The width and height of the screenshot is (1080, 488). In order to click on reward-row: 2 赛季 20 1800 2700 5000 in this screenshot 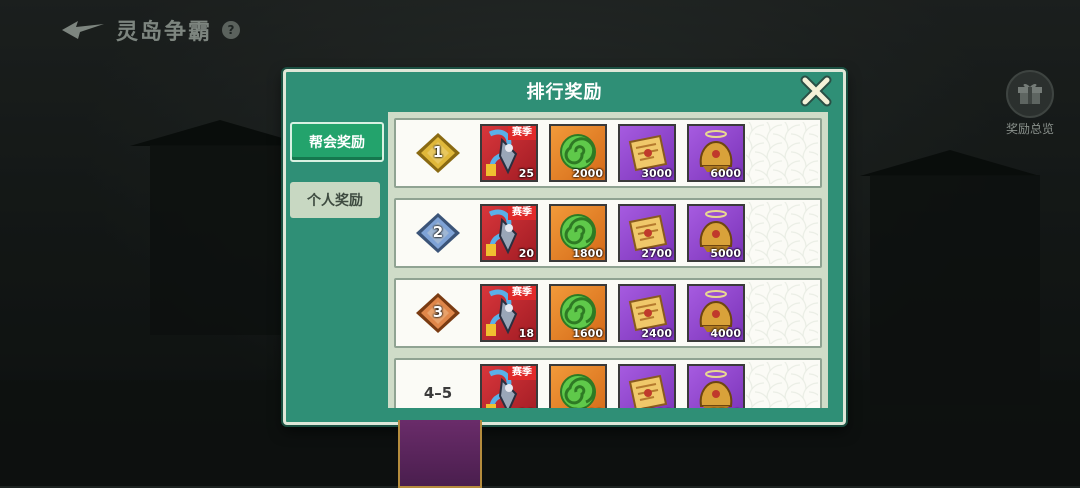, I will do `click(608, 233)`.